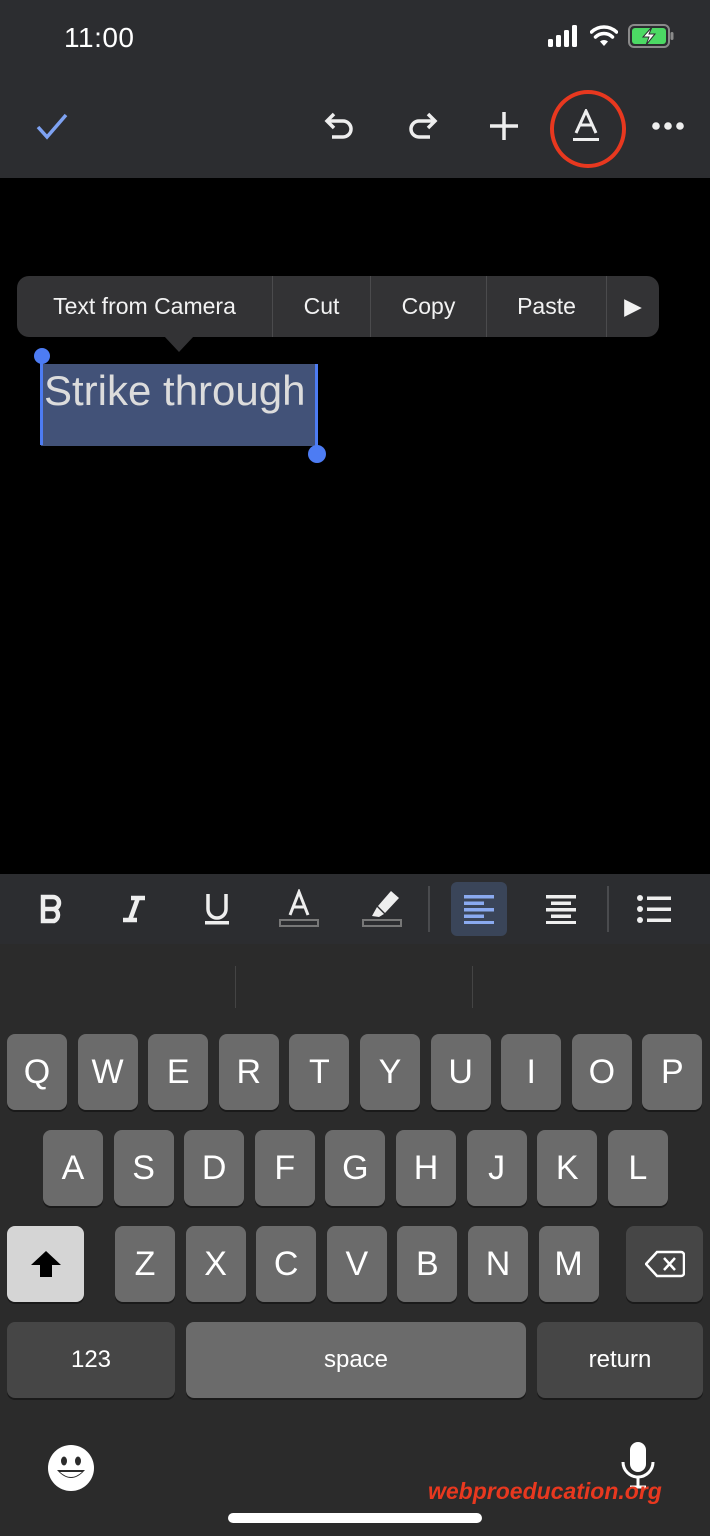 The width and height of the screenshot is (710, 1536). I want to click on emoji-button, so click(71, 1470).